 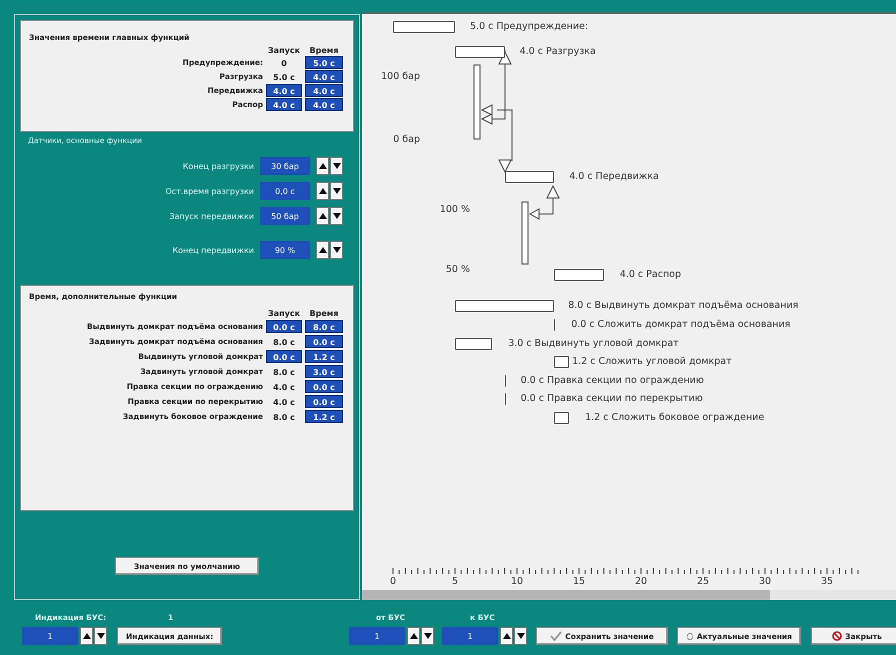 What do you see at coordinates (285, 216) in the screenshot?
I see `sensor-field: 50 бар` at bounding box center [285, 216].